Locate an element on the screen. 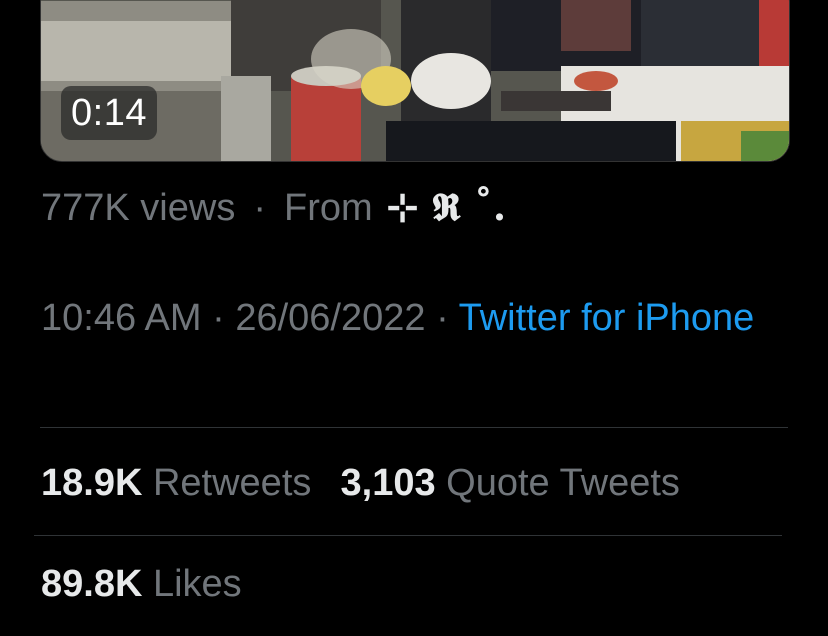 The height and width of the screenshot is (636, 828). tweet-date: 26/06/2022 is located at coordinates (330, 318).